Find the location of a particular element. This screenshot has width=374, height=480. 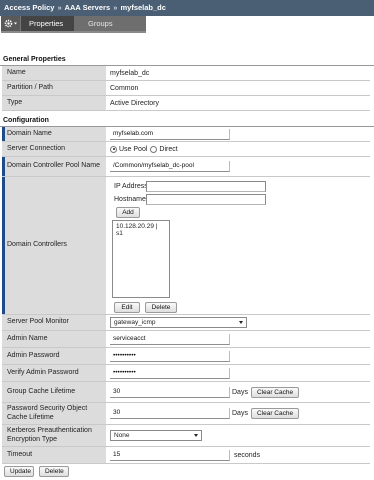

use-pool-radio is located at coordinates (113, 149).